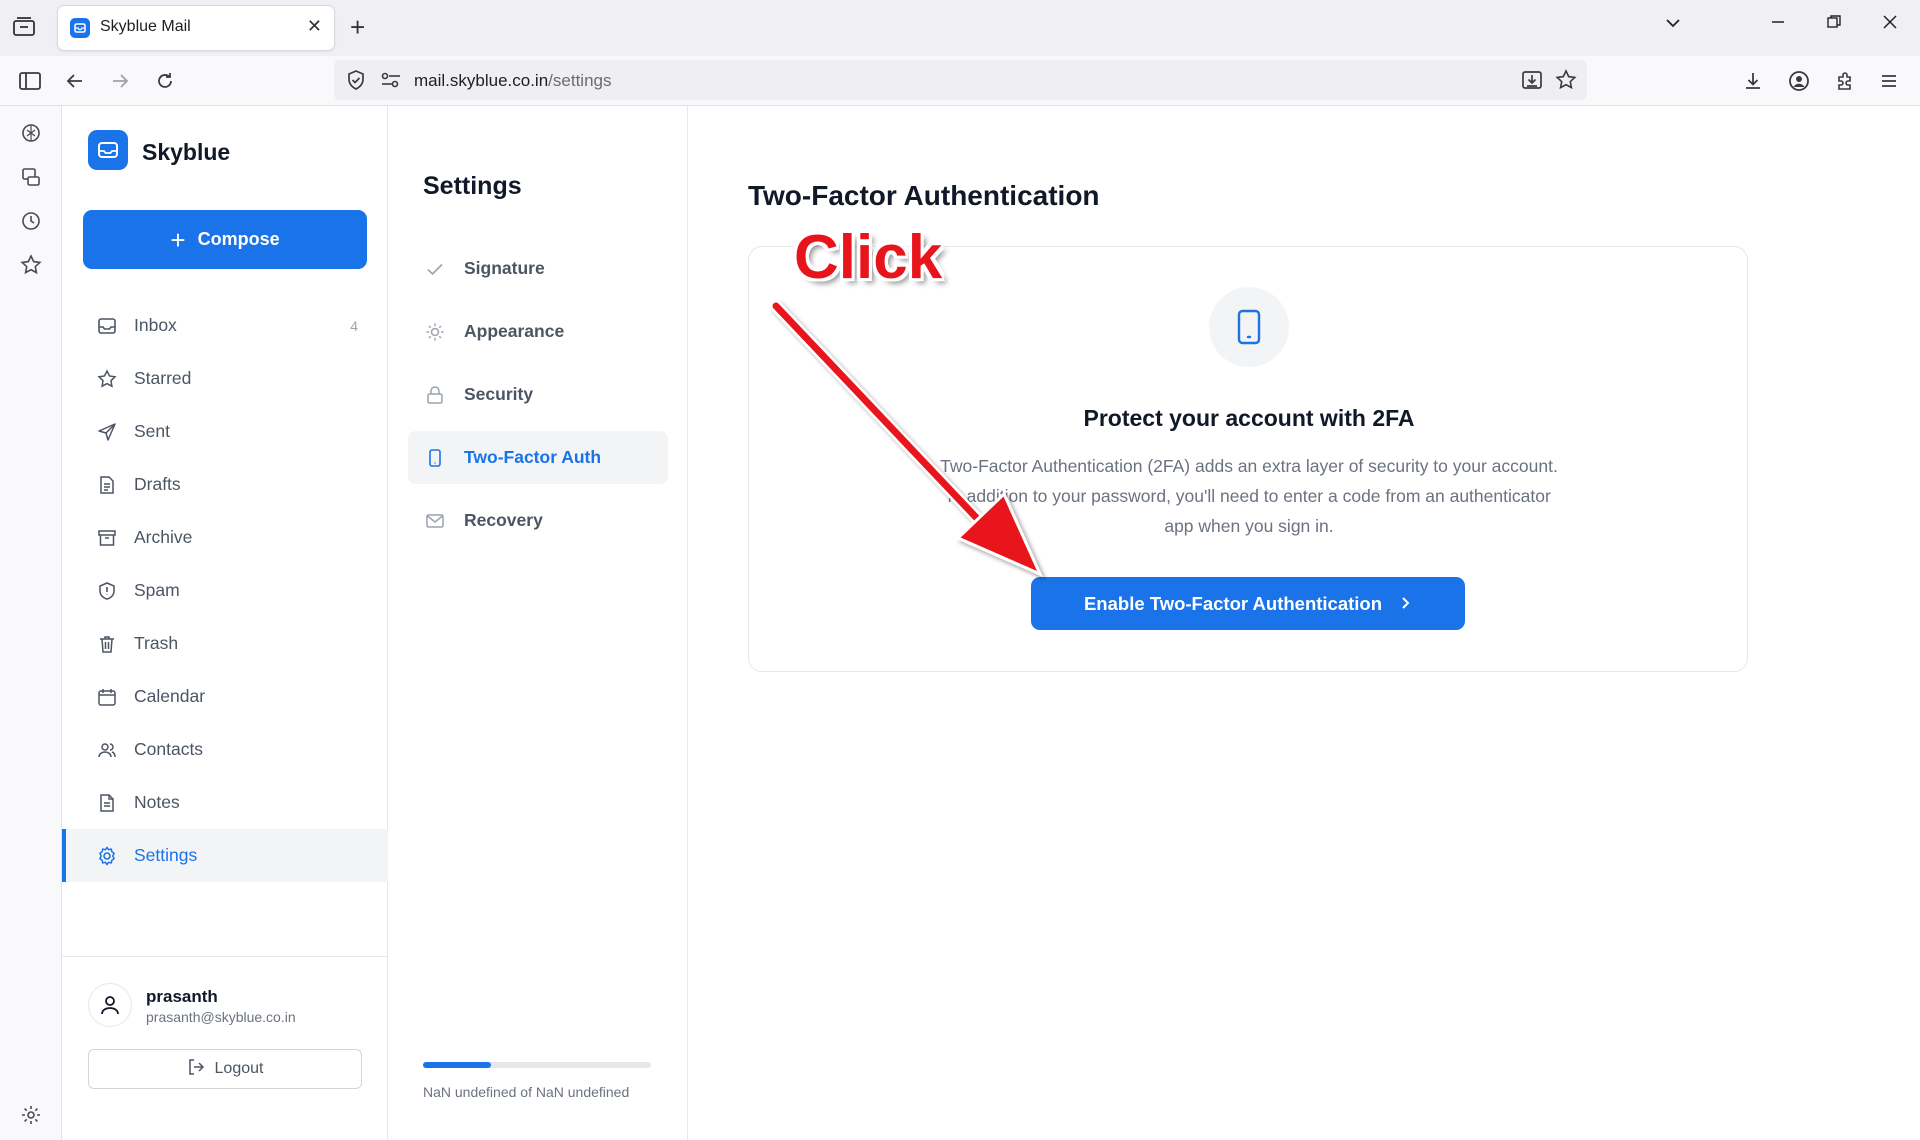  What do you see at coordinates (314, 26) in the screenshot?
I see `close-tab-icon: ✕` at bounding box center [314, 26].